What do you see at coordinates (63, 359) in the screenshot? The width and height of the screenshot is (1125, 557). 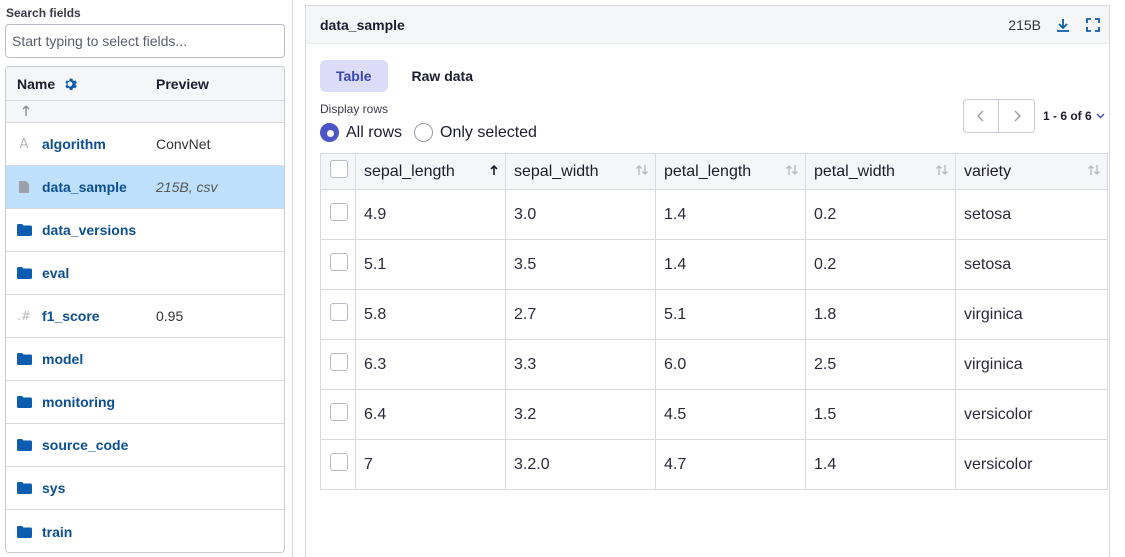 I see `field-name: model` at bounding box center [63, 359].